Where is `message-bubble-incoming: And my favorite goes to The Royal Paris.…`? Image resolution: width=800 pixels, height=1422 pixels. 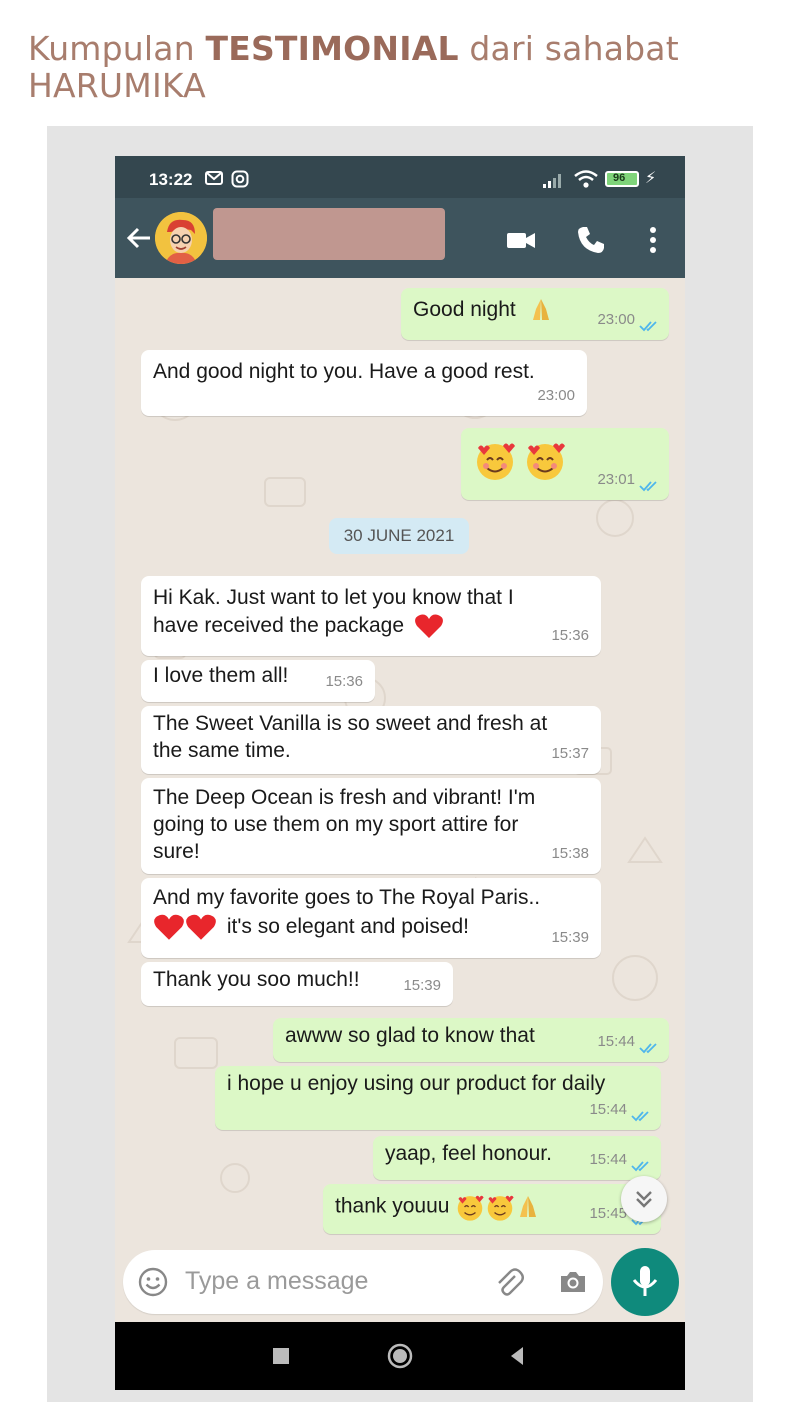
message-bubble-incoming: And my favorite goes to The Royal Paris.… is located at coordinates (371, 918).